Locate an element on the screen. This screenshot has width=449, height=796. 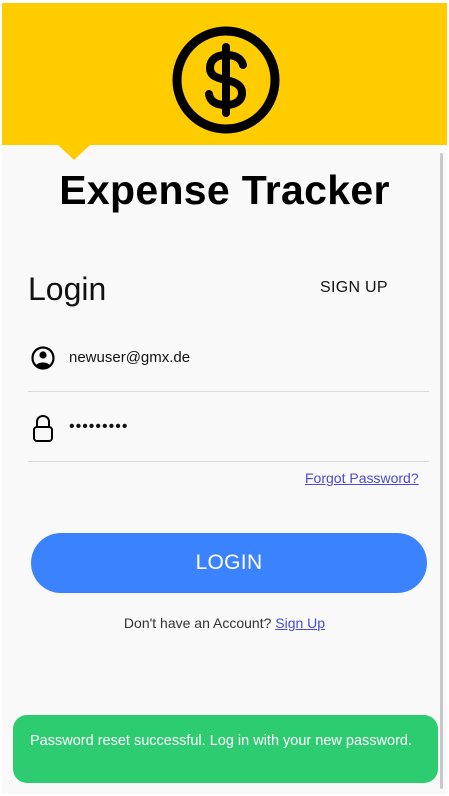
email-field is located at coordinates (228, 357).